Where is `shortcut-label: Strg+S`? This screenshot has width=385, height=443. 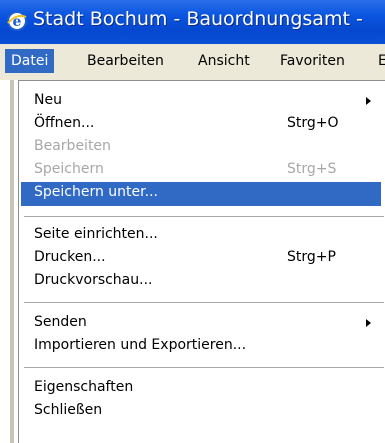
shortcut-label: Strg+S is located at coordinates (312, 169).